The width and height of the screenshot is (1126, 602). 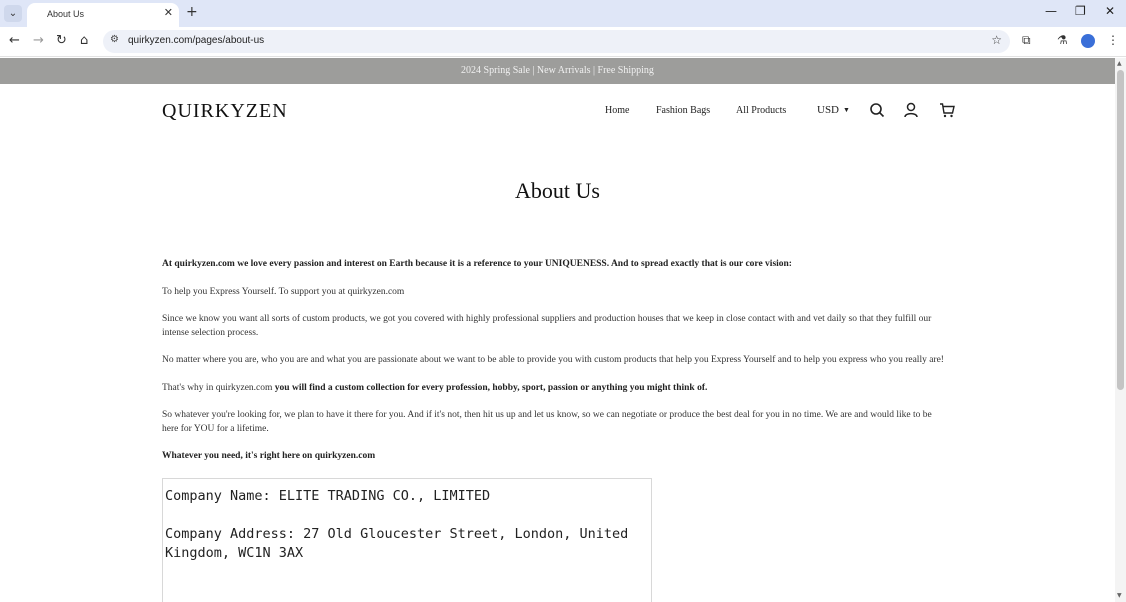 What do you see at coordinates (14, 40) in the screenshot?
I see `back-icon: ←` at bounding box center [14, 40].